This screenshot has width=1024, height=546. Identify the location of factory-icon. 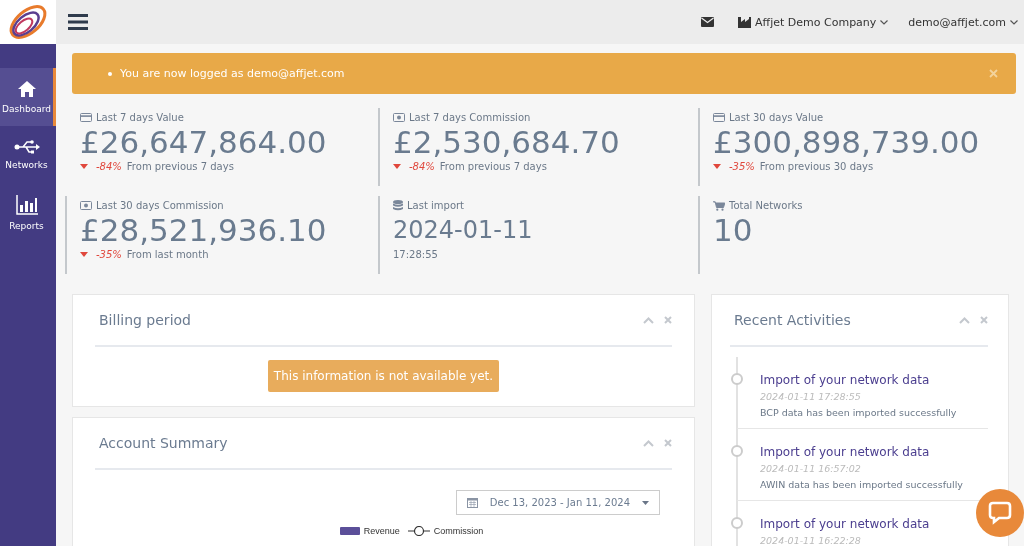
(745, 22).